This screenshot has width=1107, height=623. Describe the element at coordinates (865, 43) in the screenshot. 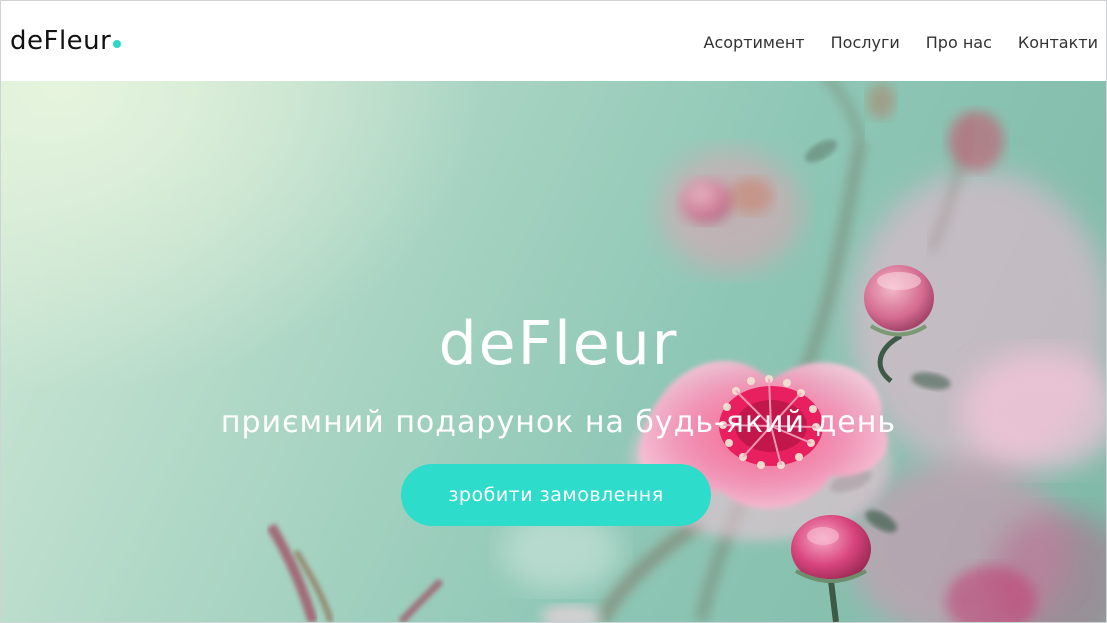

I see `nav-link-services: Послуги` at that location.